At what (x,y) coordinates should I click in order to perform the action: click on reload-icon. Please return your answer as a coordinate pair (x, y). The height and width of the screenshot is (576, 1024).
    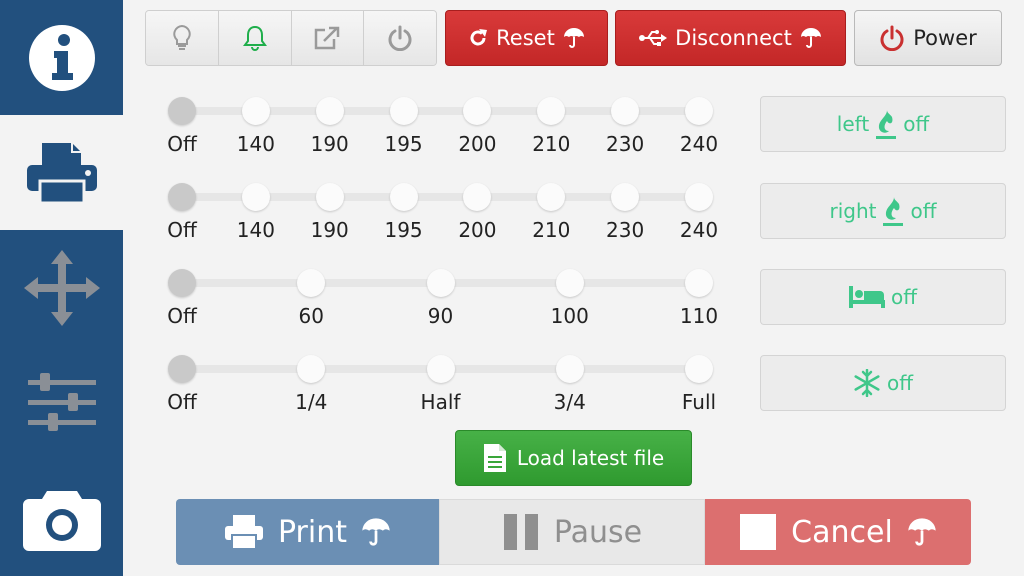
    Looking at the image, I should click on (479, 37).